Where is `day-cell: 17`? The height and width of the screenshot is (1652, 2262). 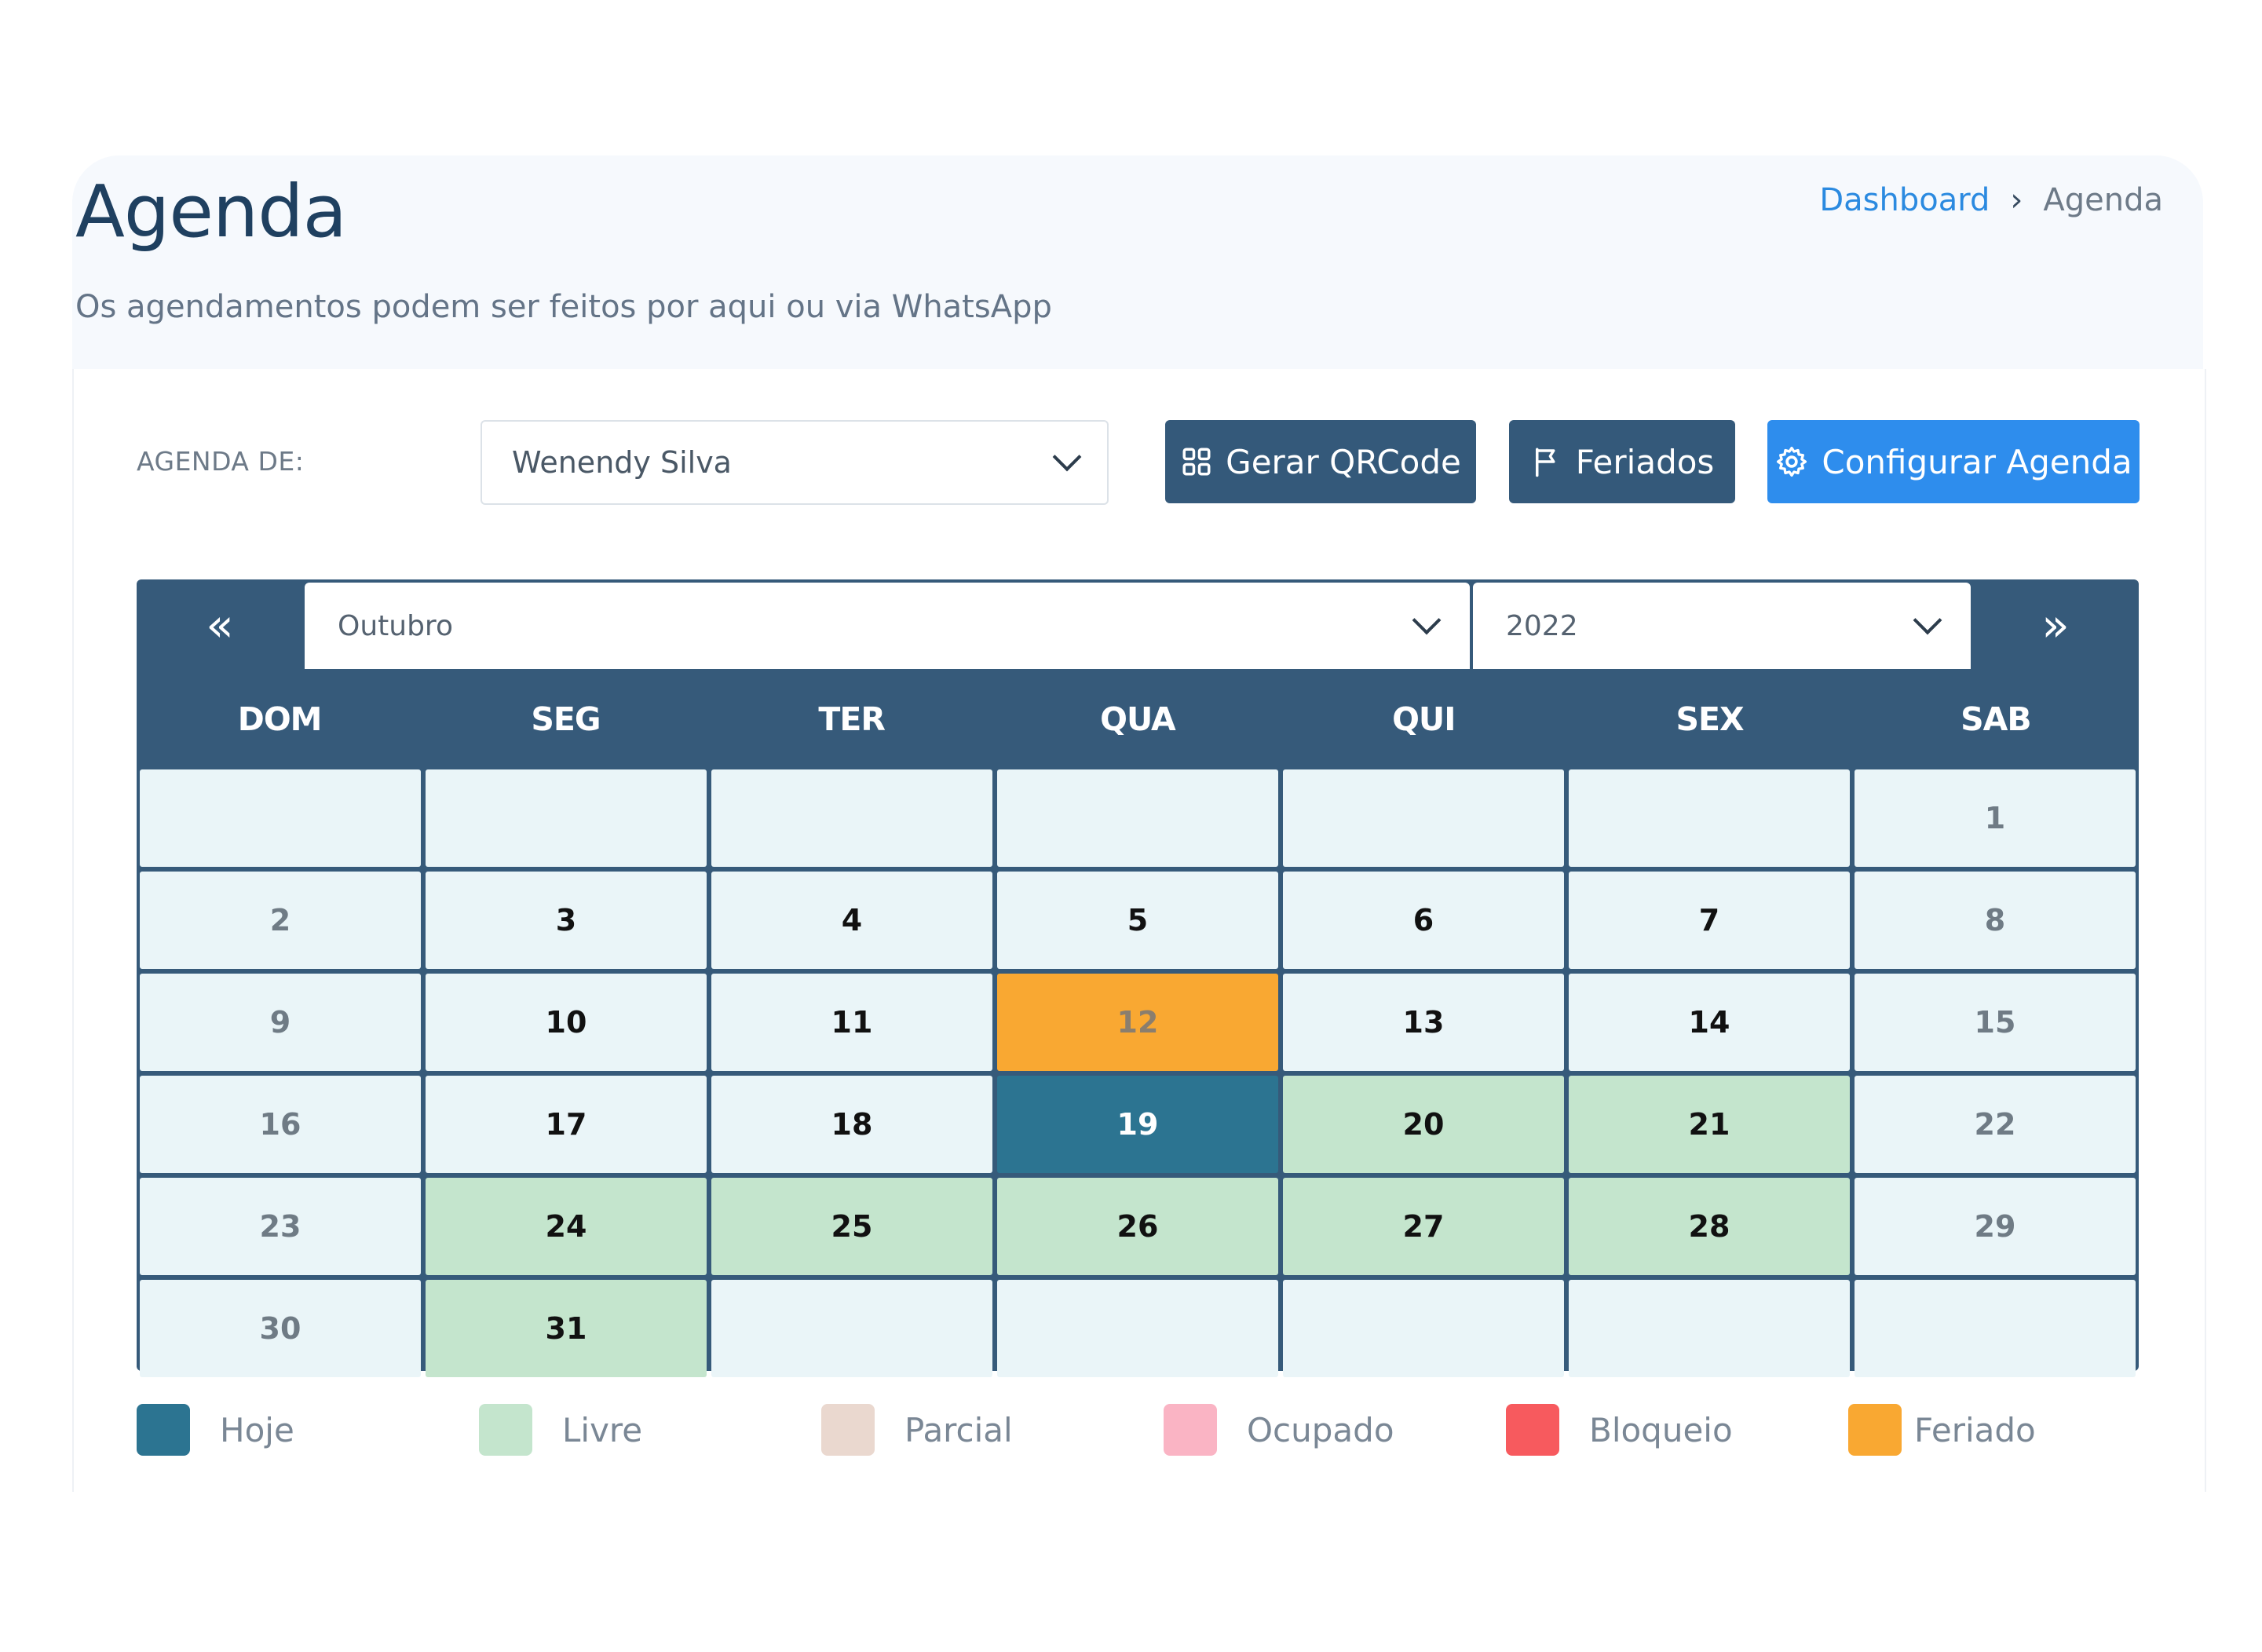
day-cell: 17 is located at coordinates (566, 1124).